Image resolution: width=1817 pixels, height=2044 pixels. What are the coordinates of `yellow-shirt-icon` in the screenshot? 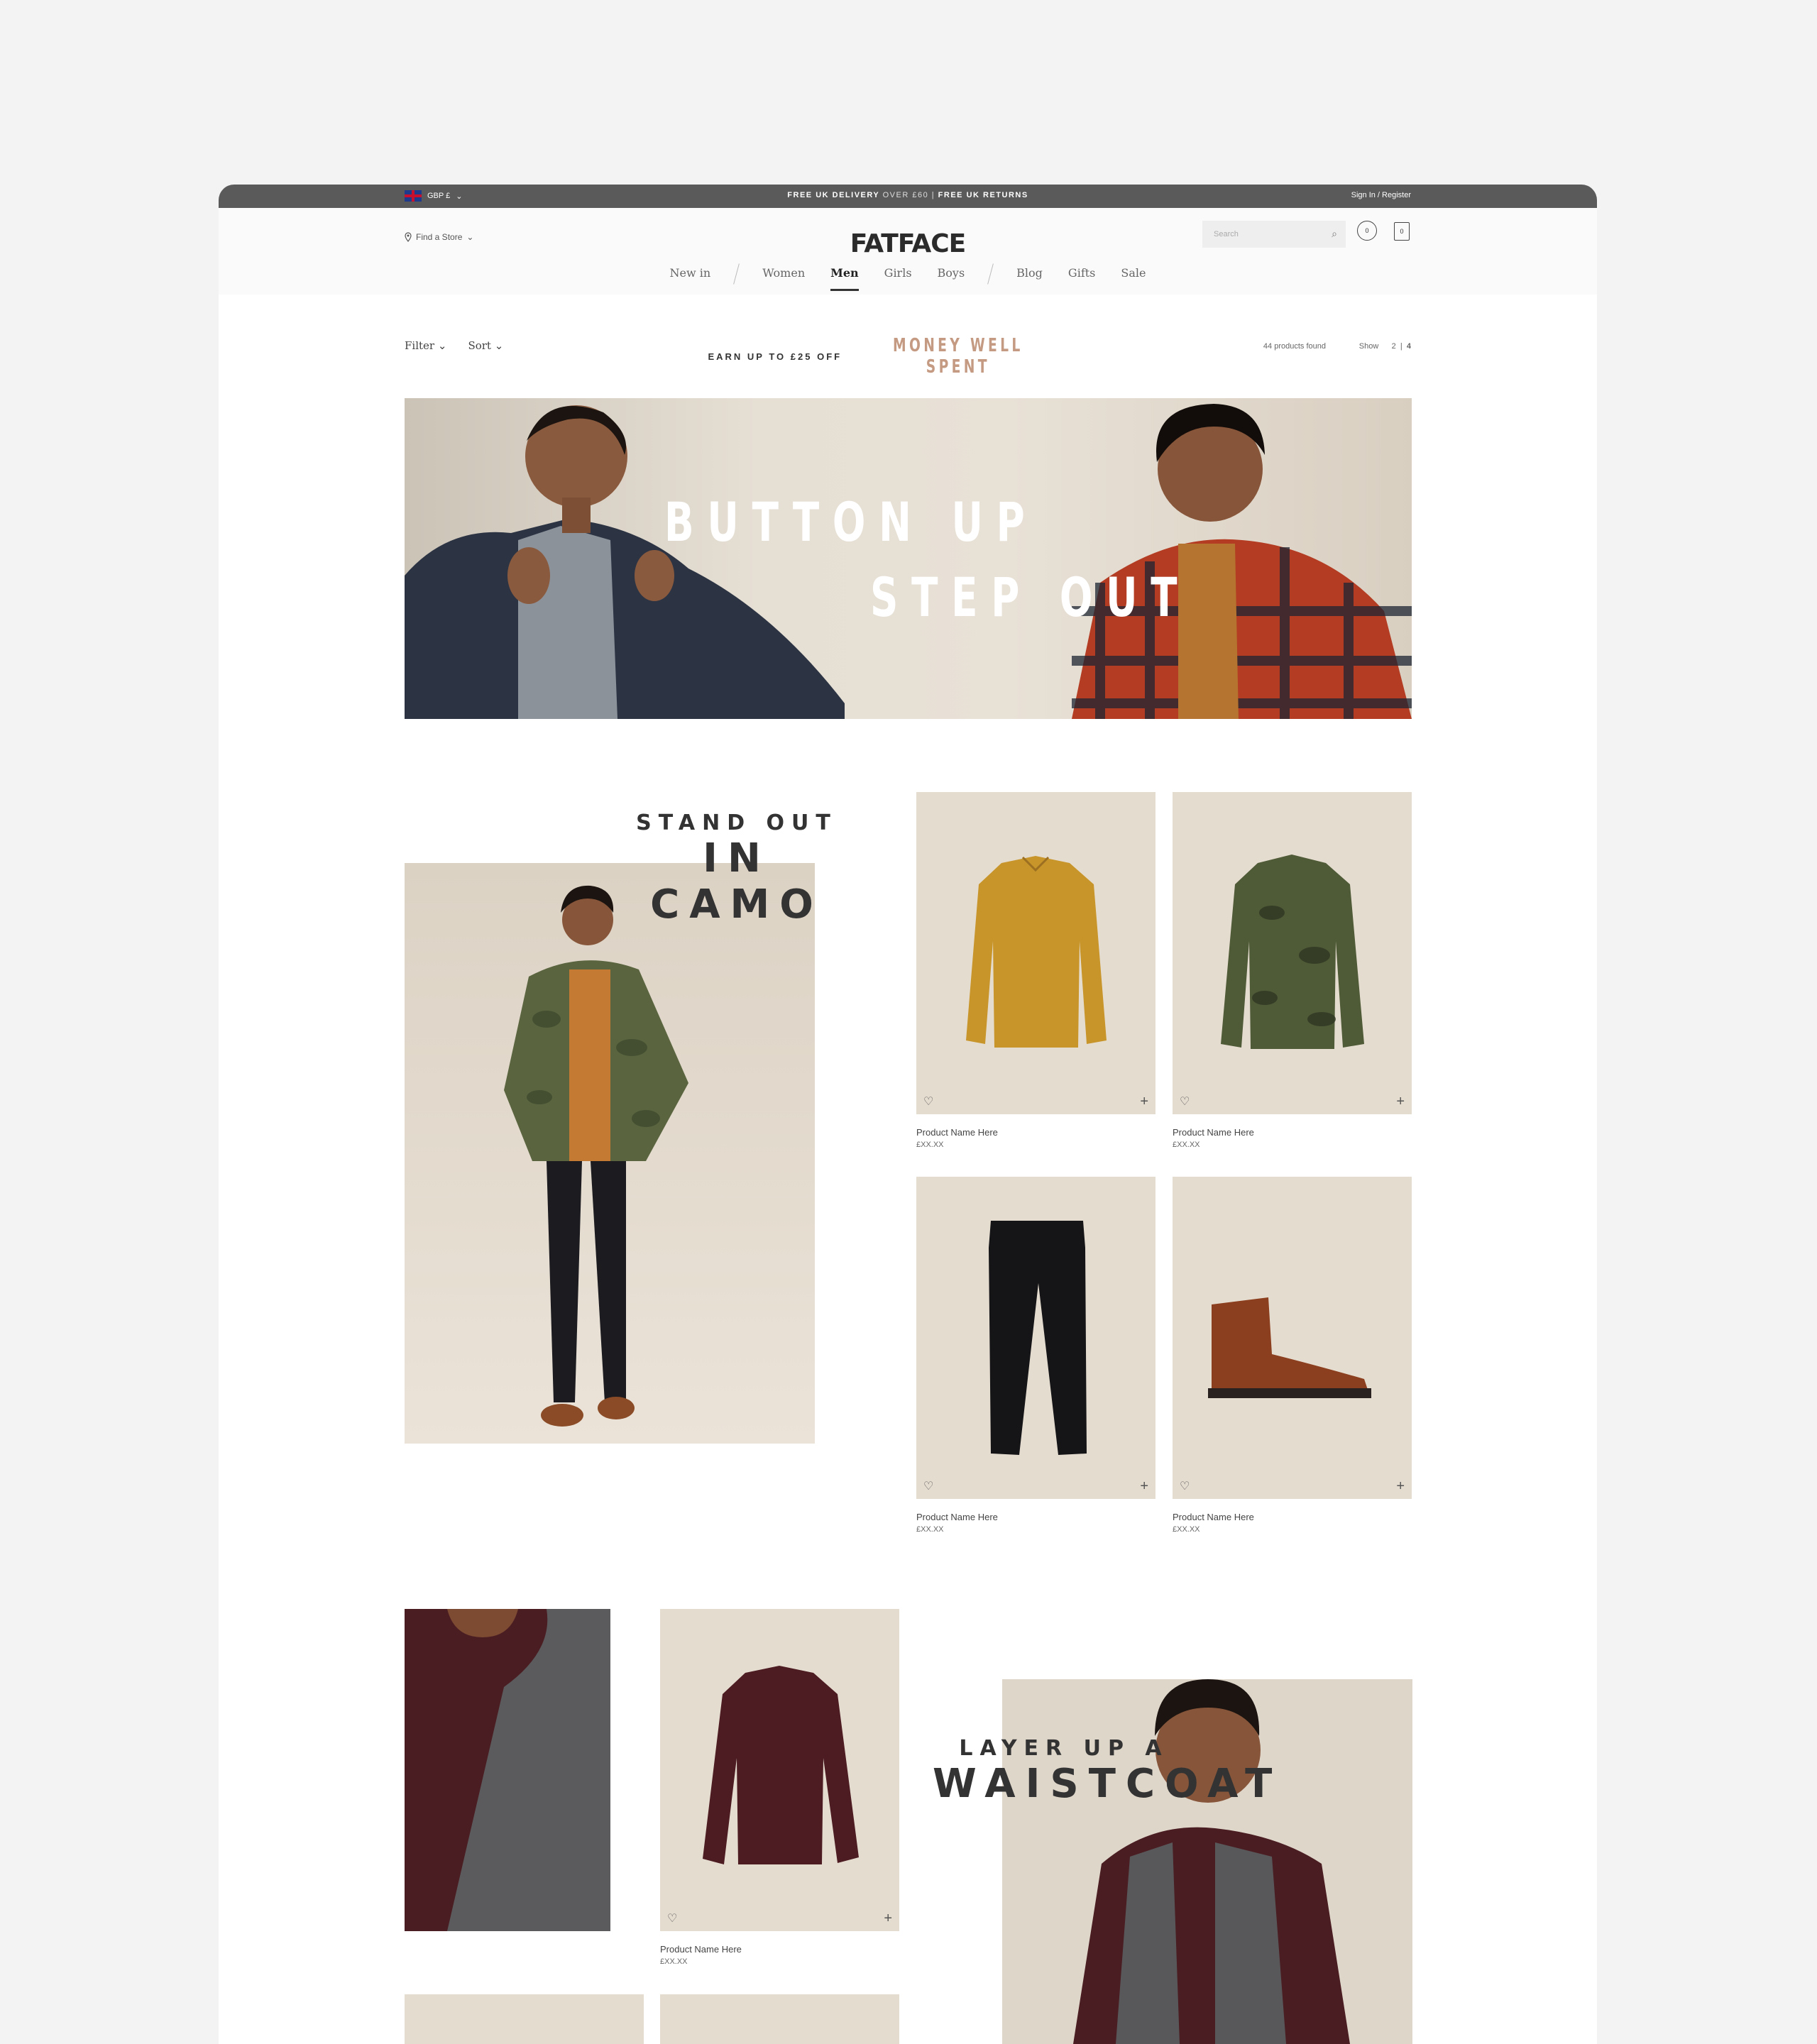 It's located at (1036, 952).